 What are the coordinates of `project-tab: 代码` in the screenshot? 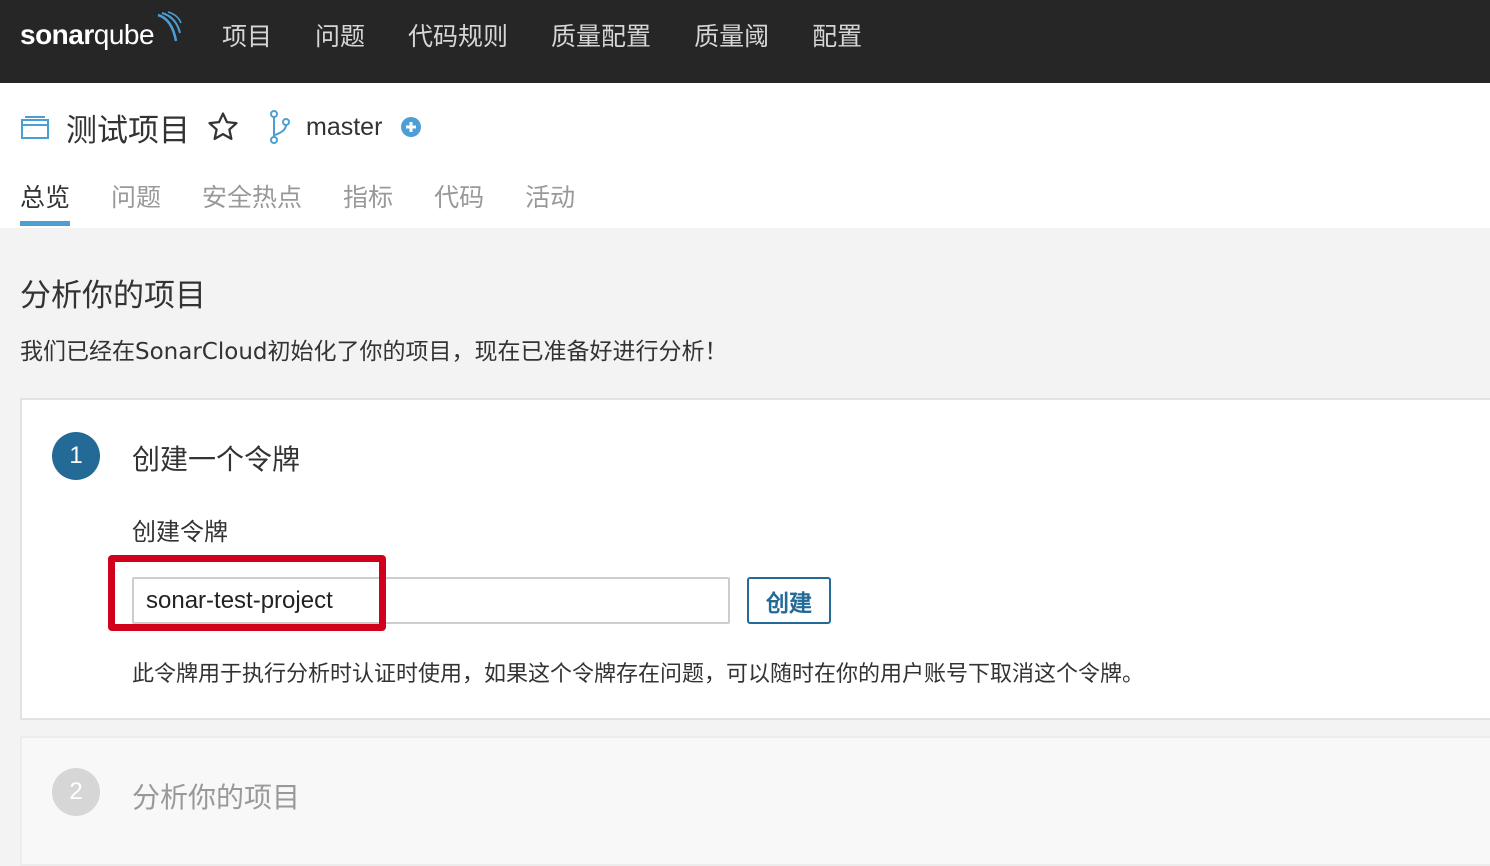 It's located at (459, 202).